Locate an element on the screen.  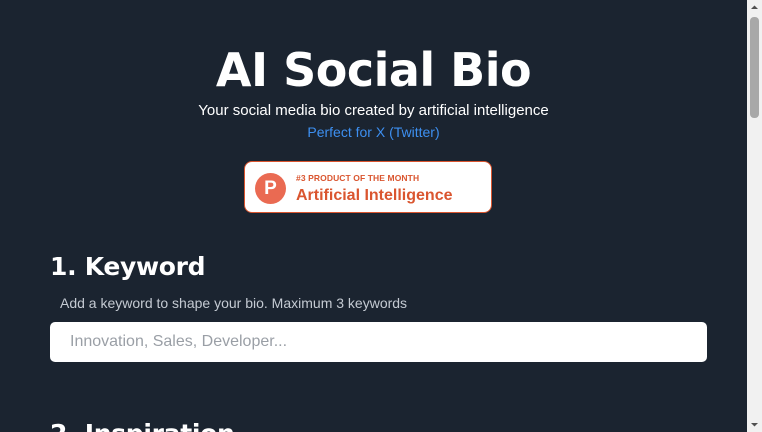
scroll-down-arrow-icon is located at coordinates (754, 424).